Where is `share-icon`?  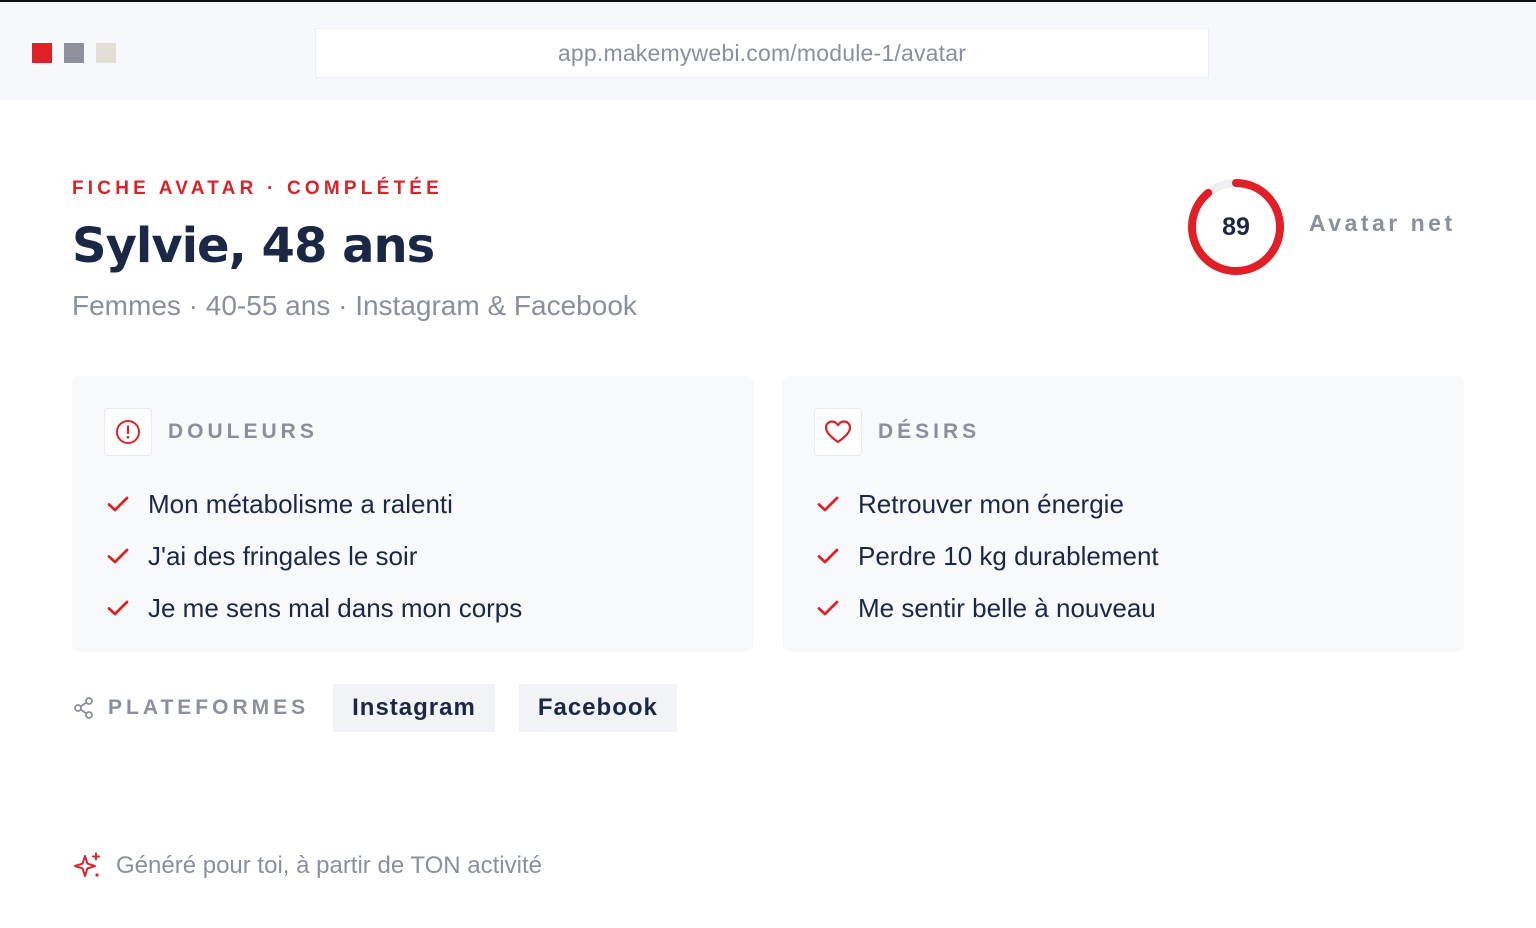
share-icon is located at coordinates (84, 708).